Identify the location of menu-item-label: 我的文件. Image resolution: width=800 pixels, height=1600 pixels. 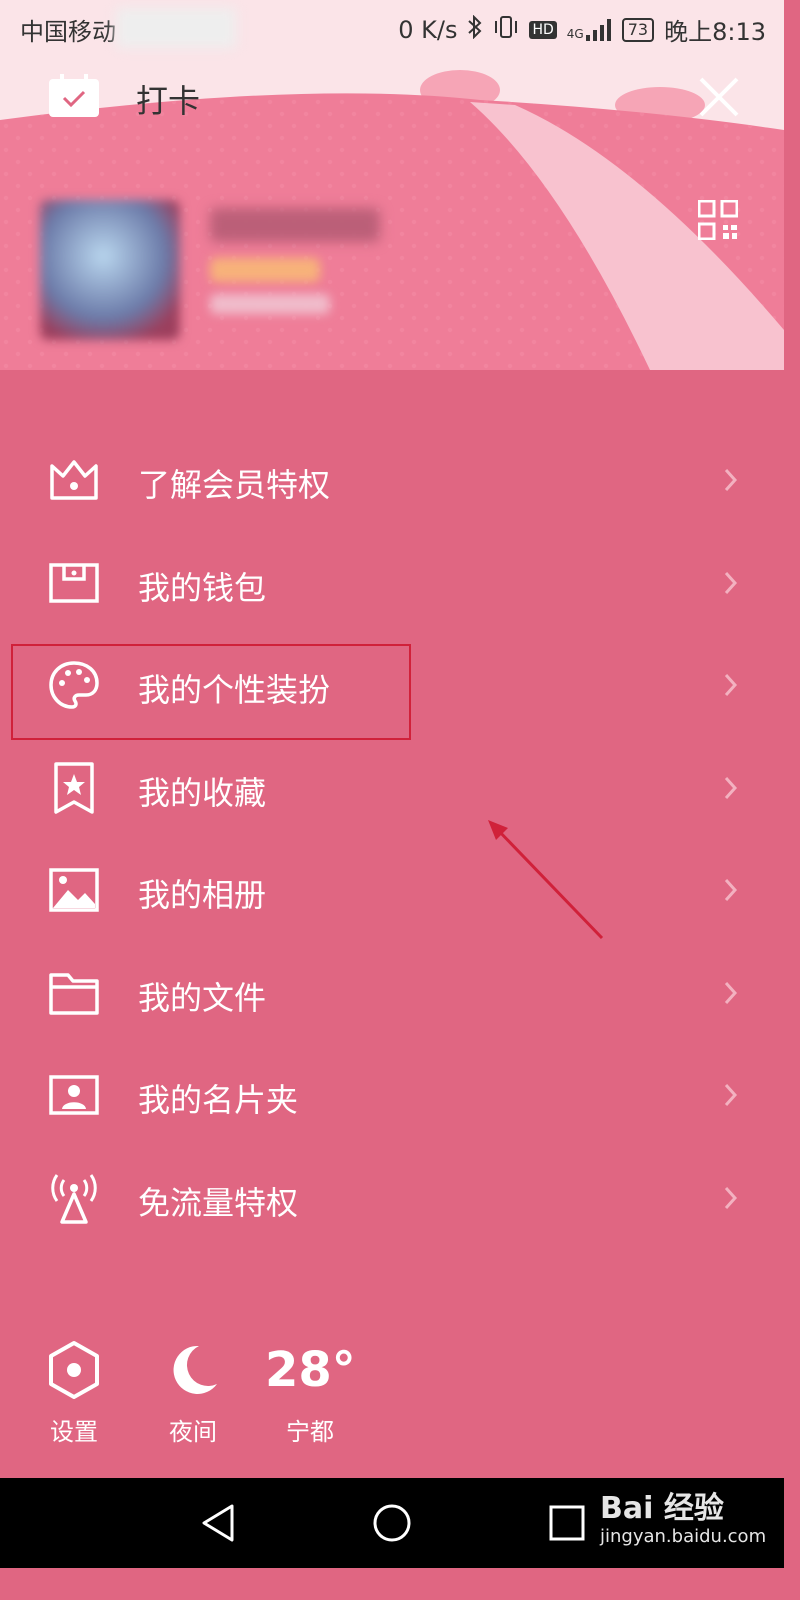
(202, 997).